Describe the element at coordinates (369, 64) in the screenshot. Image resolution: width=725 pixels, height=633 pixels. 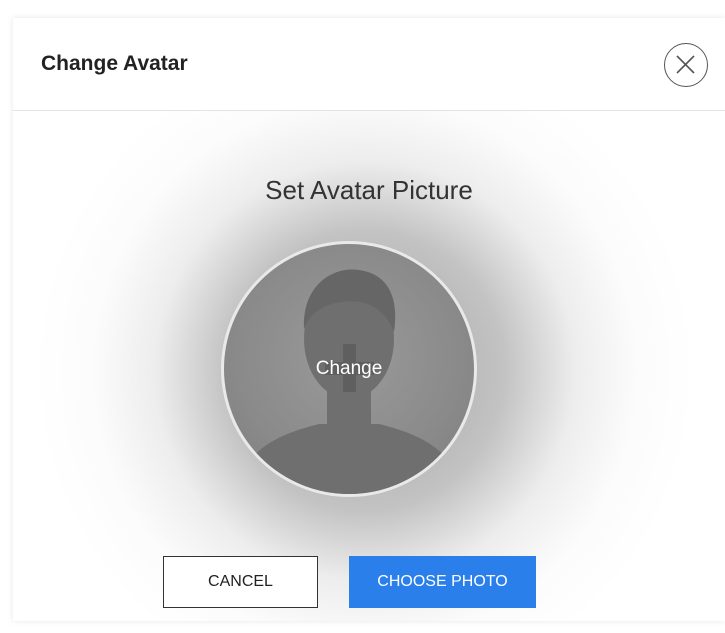
I see `dialog-header: Change Avatar` at that location.